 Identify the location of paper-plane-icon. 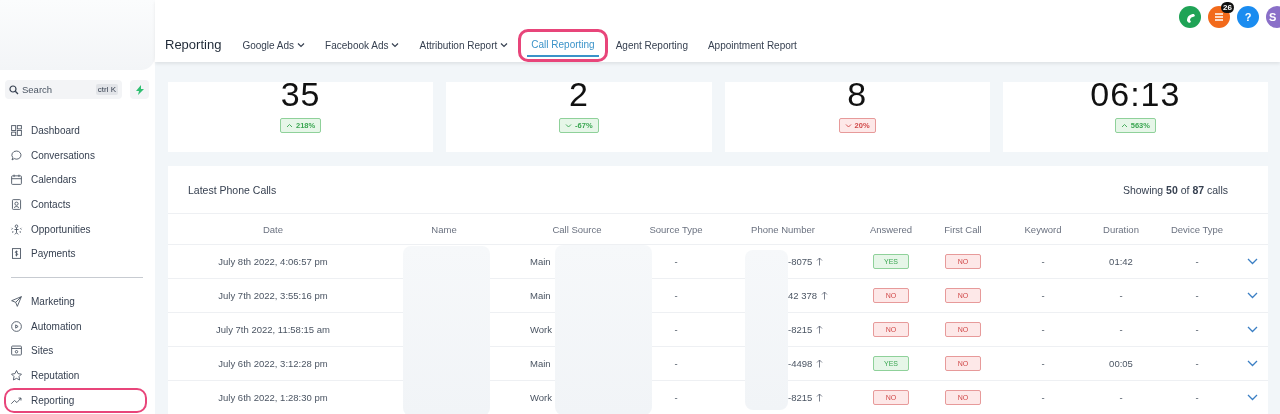
(16, 301).